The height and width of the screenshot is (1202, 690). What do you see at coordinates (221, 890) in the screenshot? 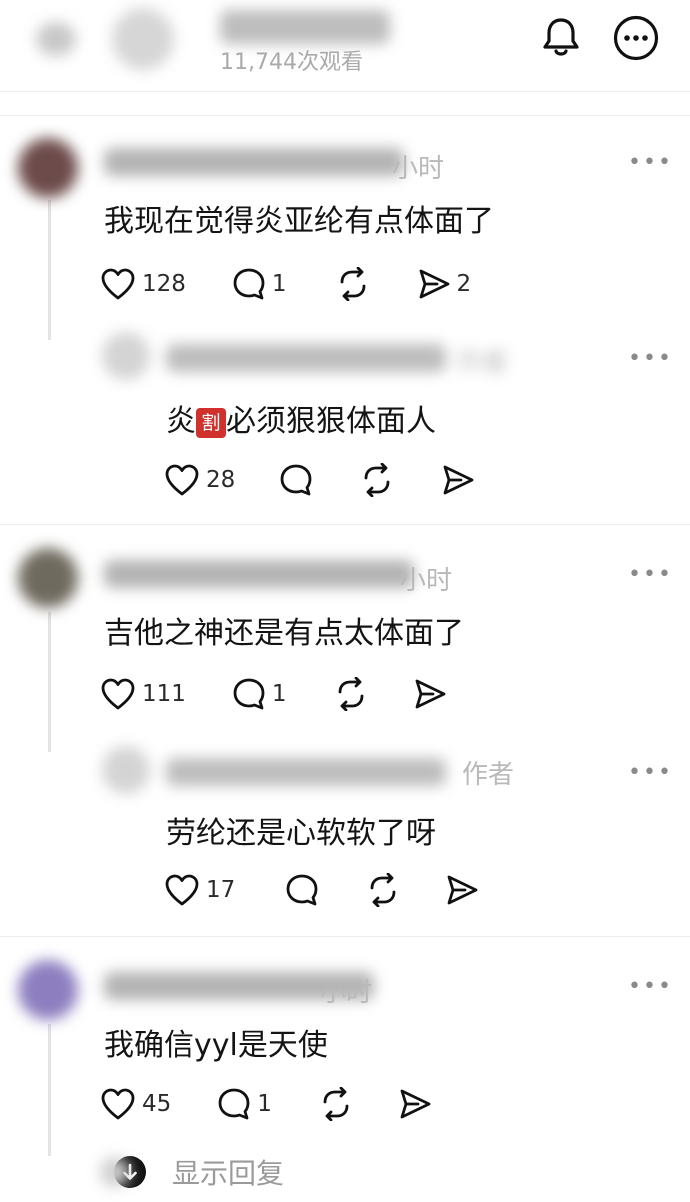
I see `like-count: 17` at bounding box center [221, 890].